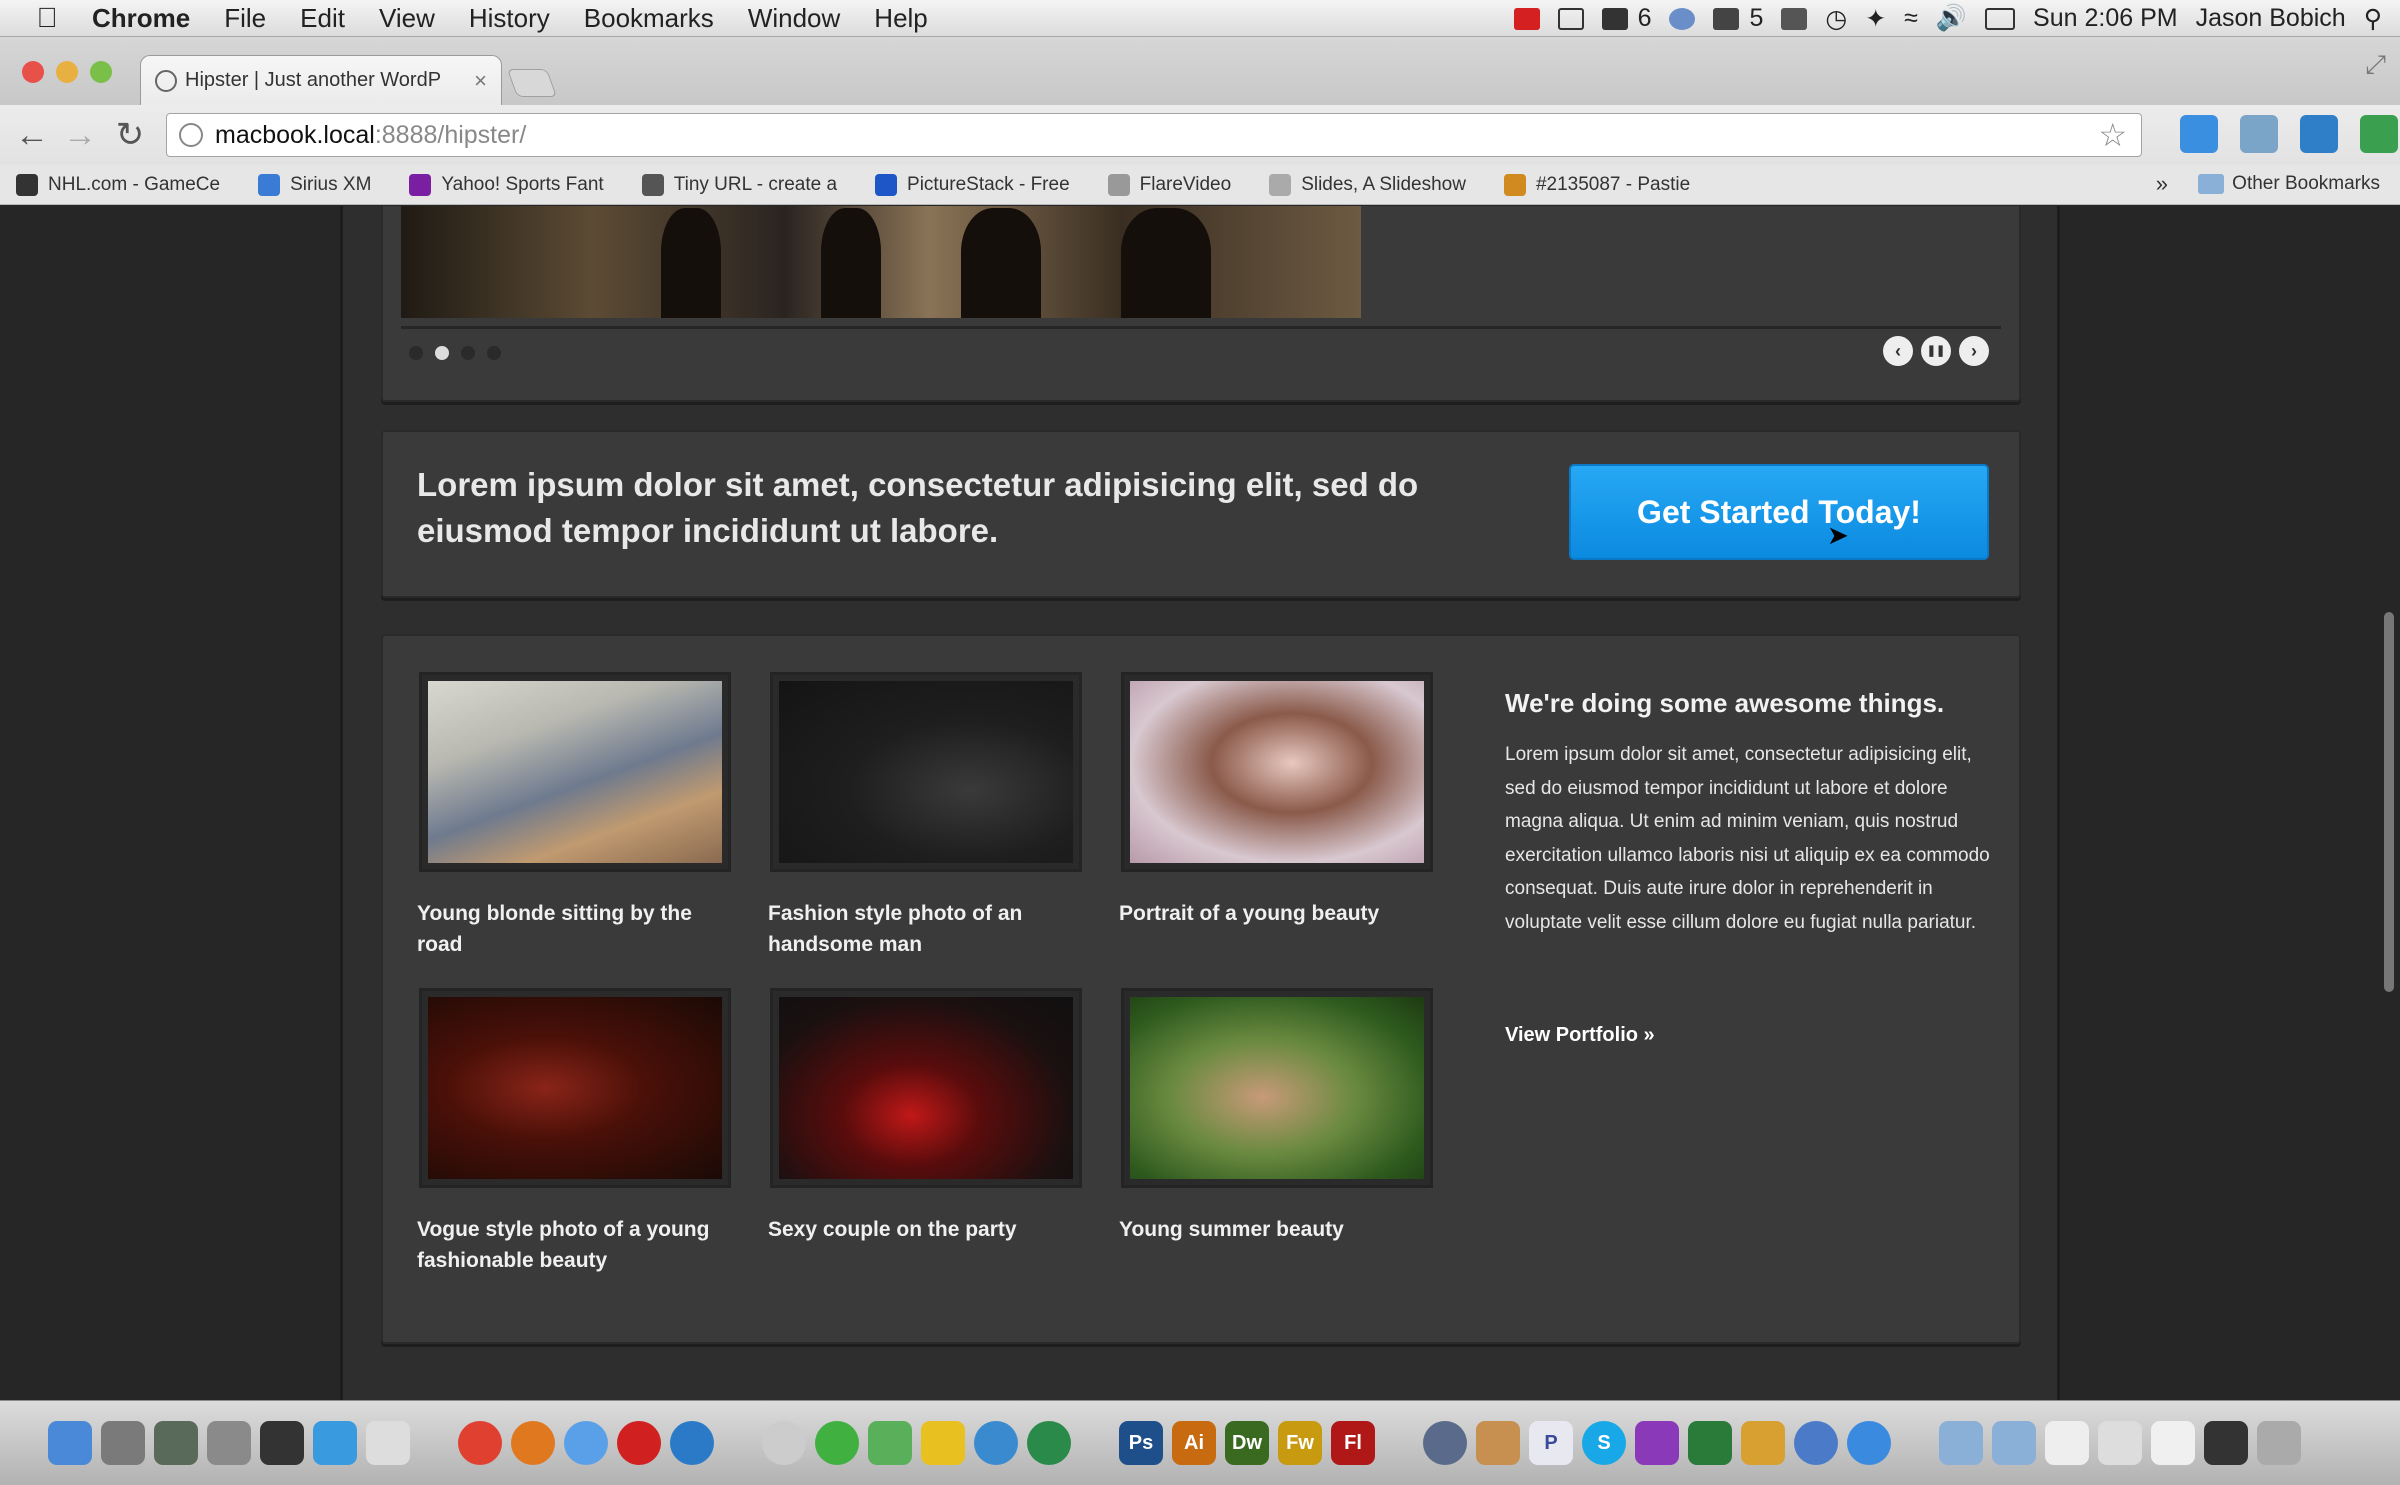  I want to click on page-info-icon, so click(191, 135).